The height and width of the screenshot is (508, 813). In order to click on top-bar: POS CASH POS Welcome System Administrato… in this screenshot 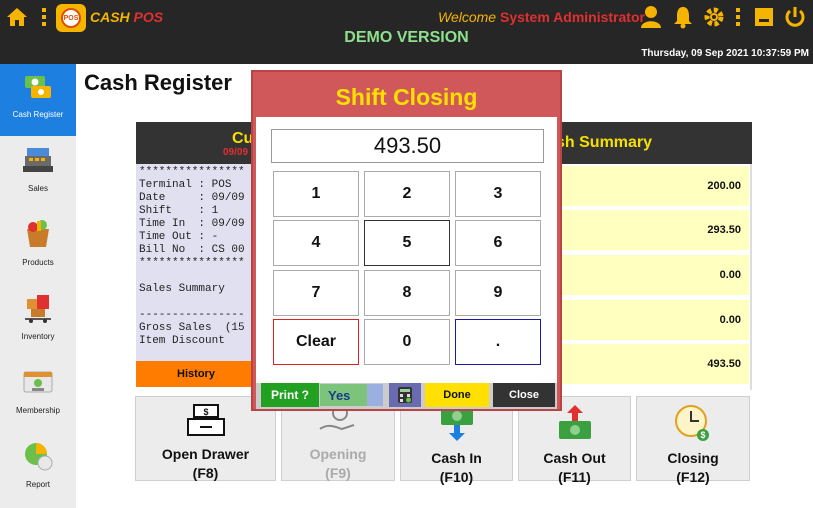, I will do `click(406, 32)`.